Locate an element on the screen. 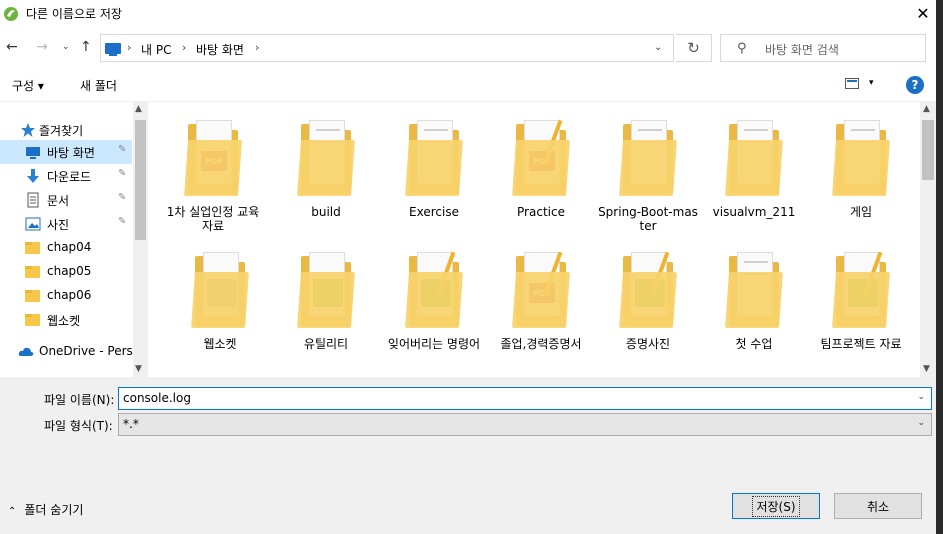 This screenshot has width=943, height=534. sidebar-scrollbar: ▲ ▼ is located at coordinates (140, 239).